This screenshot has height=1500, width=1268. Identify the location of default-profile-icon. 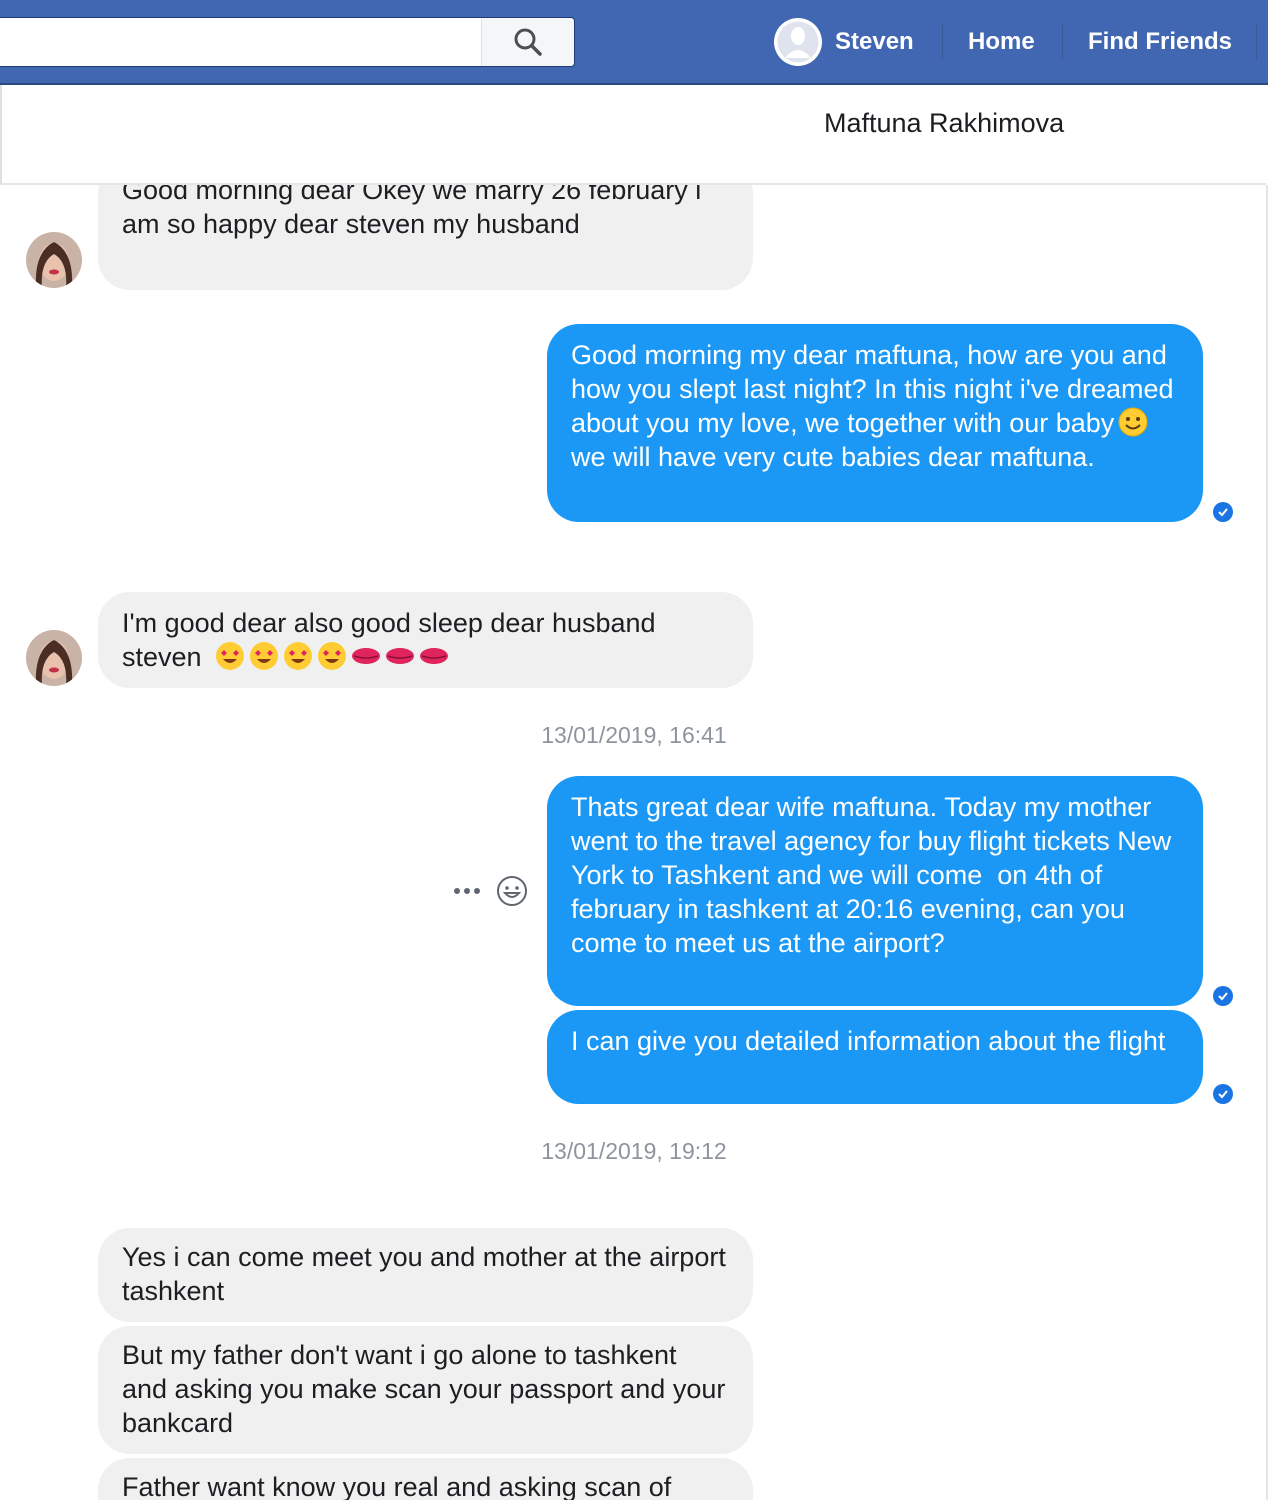
(798, 42).